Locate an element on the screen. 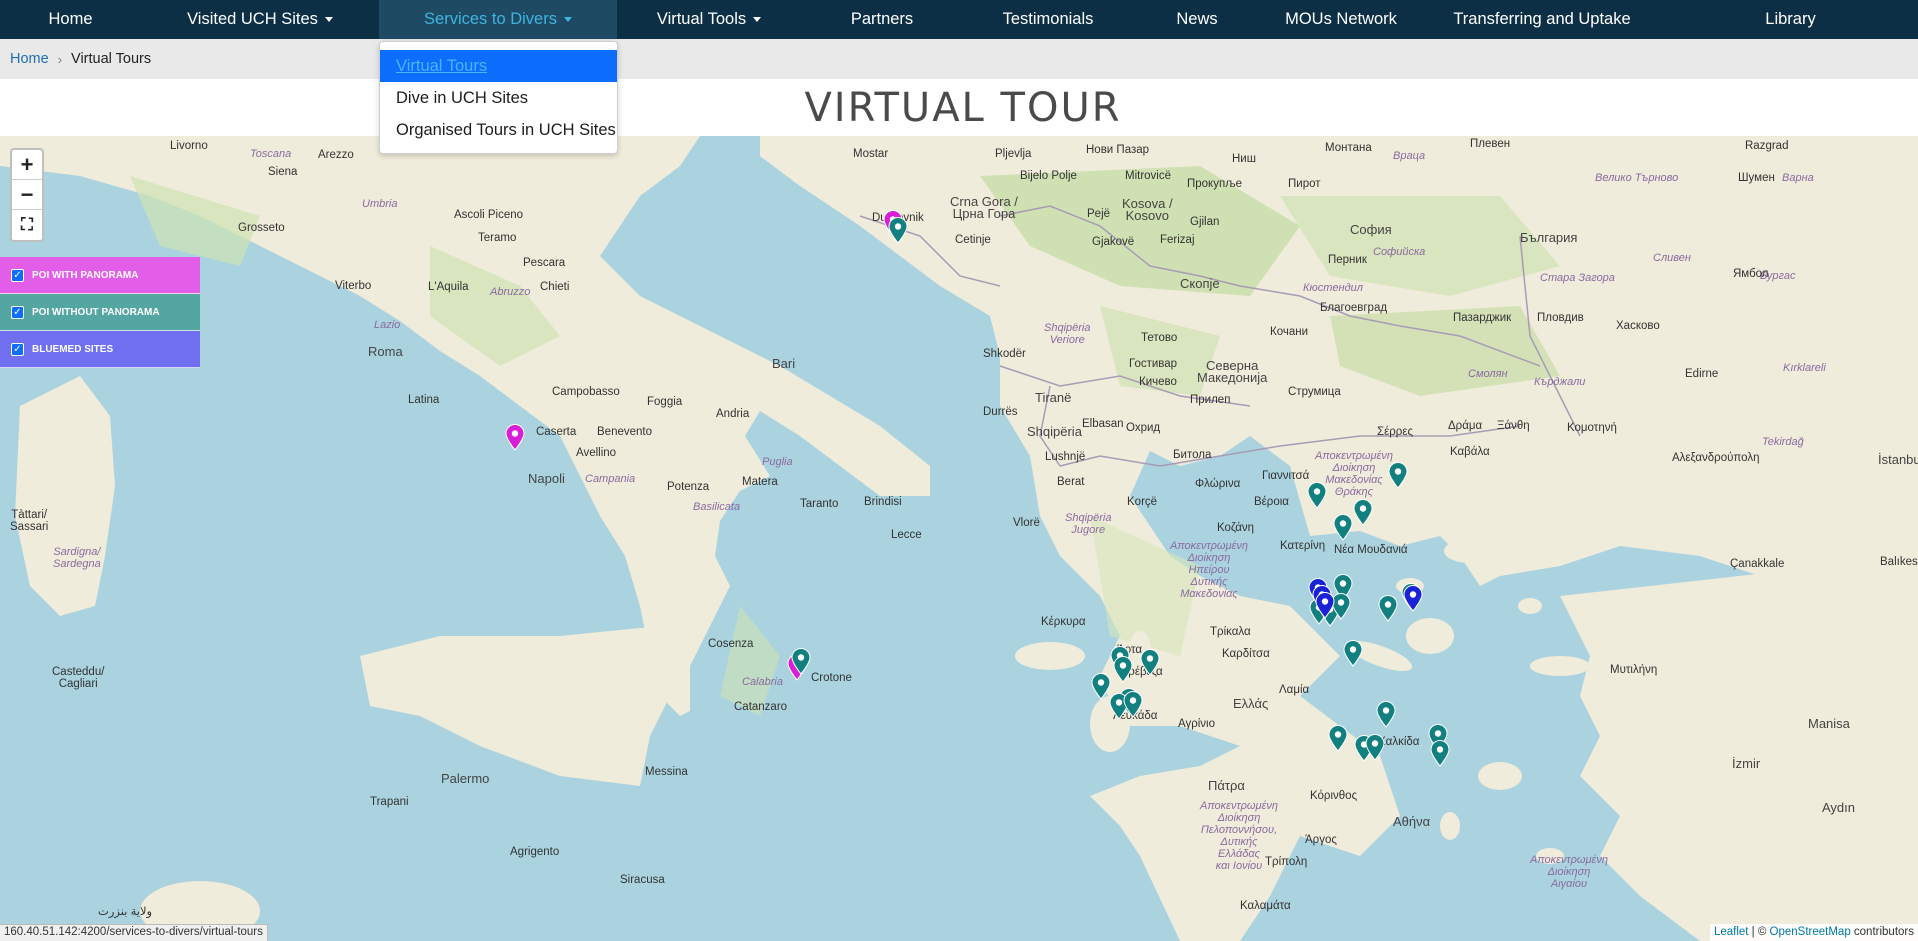 Image resolution: width=1918 pixels, height=941 pixels. legend-poi-without-panorama: ✓ POI WITHOUT PANORAMA is located at coordinates (100, 312).